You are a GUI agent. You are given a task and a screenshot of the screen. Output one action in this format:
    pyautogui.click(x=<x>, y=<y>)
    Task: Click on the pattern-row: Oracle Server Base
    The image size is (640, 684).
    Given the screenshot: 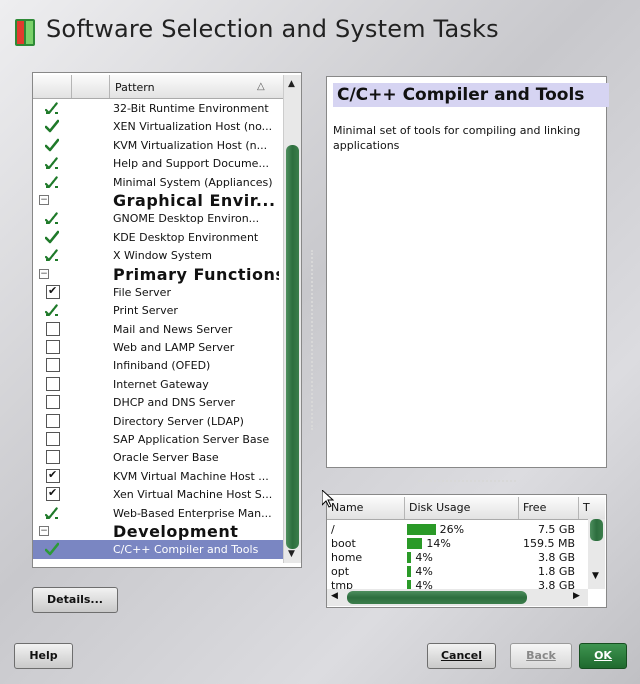 What is the action you would take?
    pyautogui.click(x=158, y=457)
    